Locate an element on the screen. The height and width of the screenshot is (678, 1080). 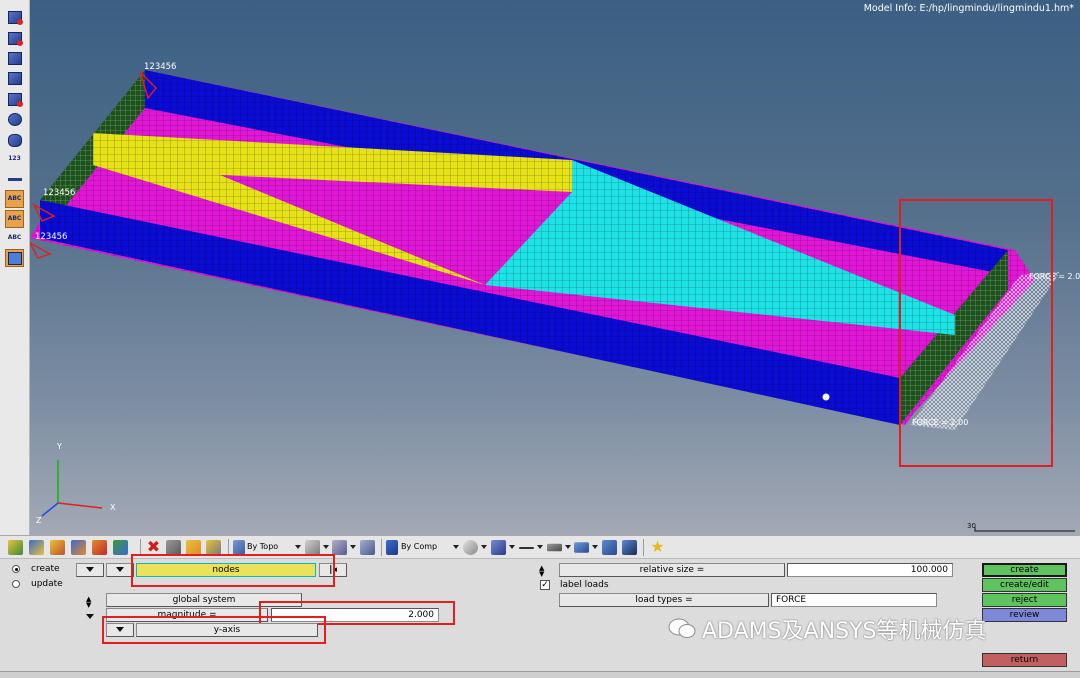
load-collectors-icon is located at coordinates (78, 547).